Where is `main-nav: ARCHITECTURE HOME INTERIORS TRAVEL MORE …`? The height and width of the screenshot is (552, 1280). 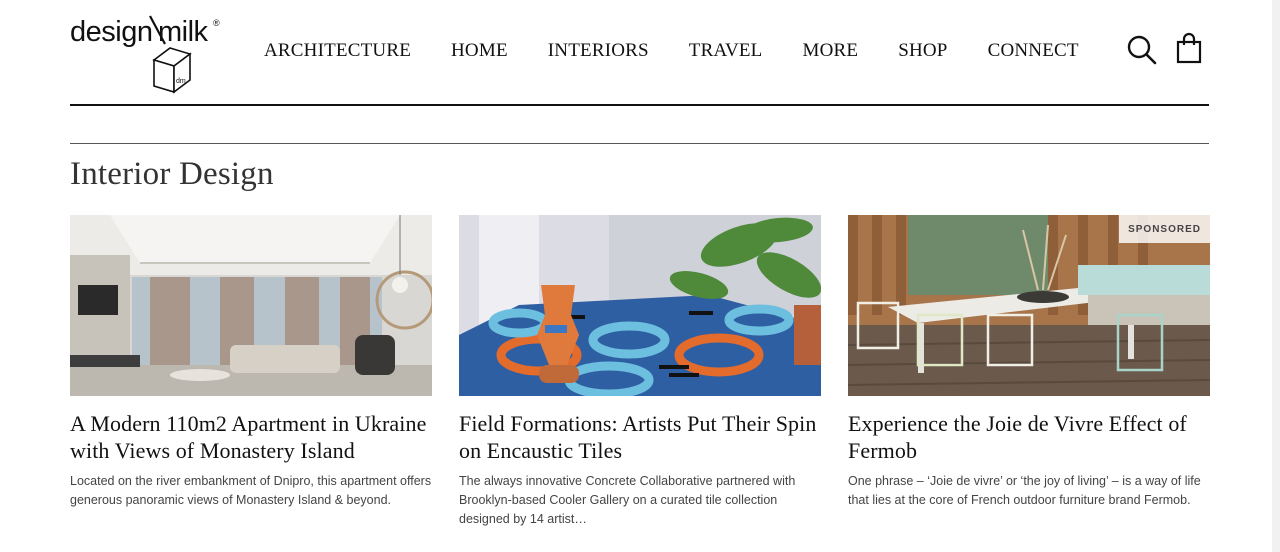
main-nav: ARCHITECTURE HOME INTERIORS TRAVEL MORE … is located at coordinates (671, 51).